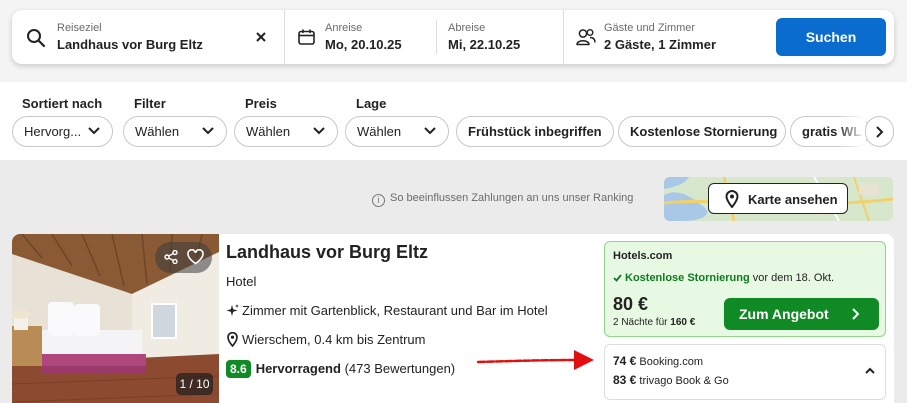 The image size is (907, 403). What do you see at coordinates (792, 278) in the screenshot?
I see `offer-cancellation-rest: vor dem 18. Okt.` at bounding box center [792, 278].